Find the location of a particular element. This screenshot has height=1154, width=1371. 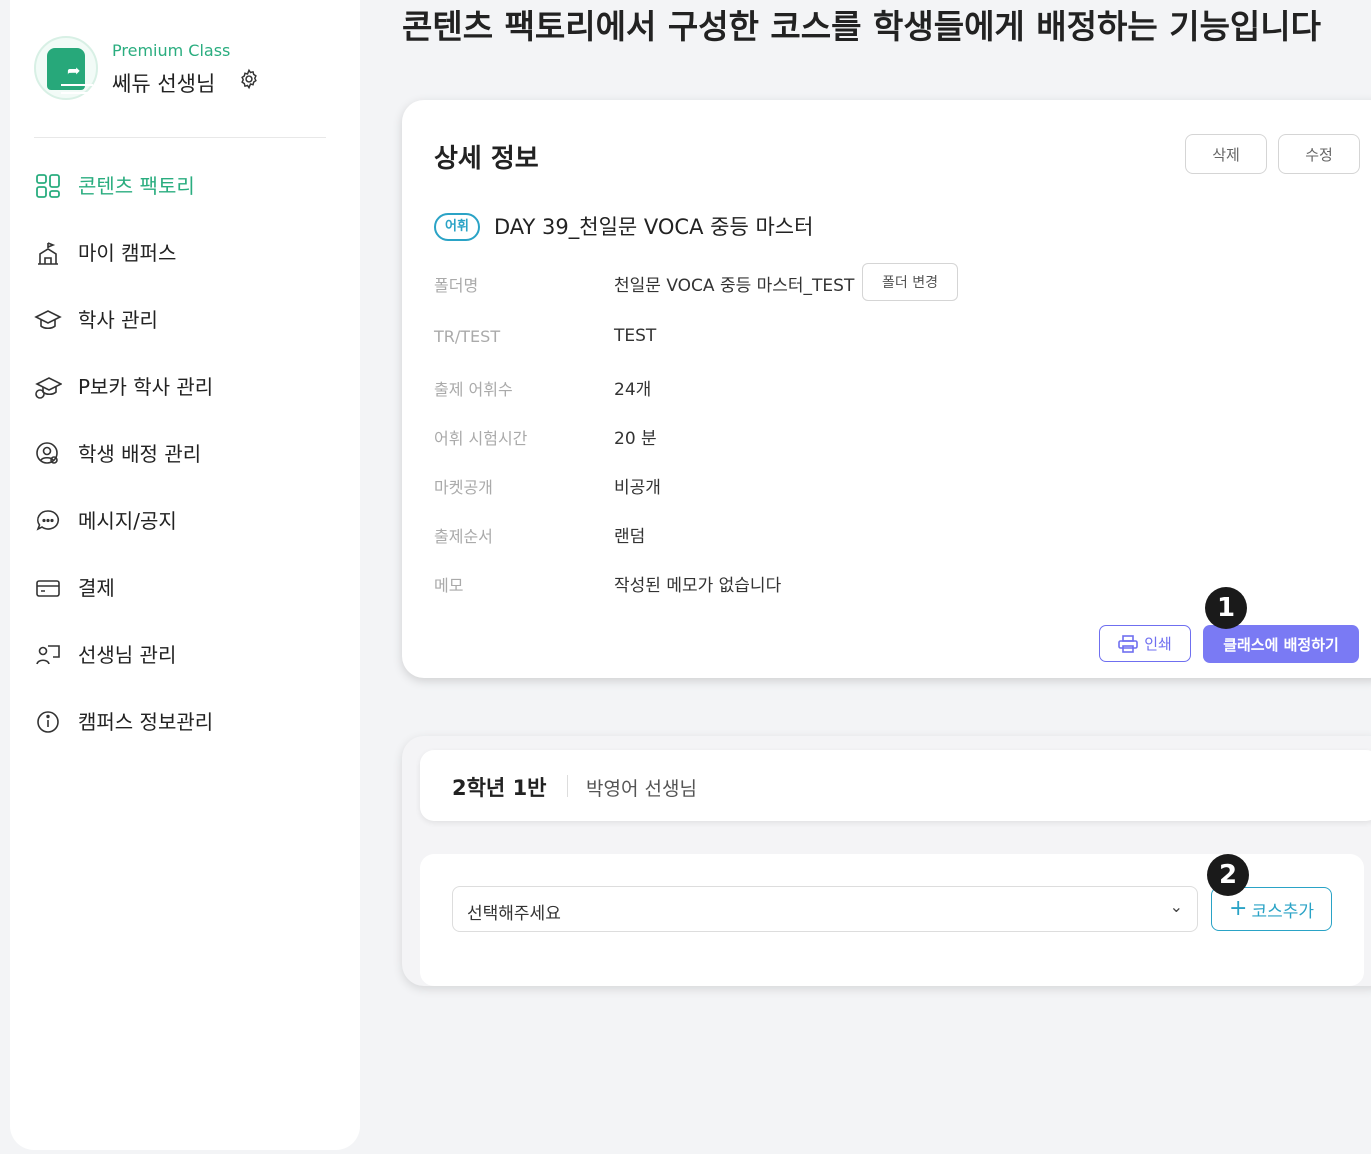

sidebar-item-label: 마이 캠퍼스 is located at coordinates (127, 253).